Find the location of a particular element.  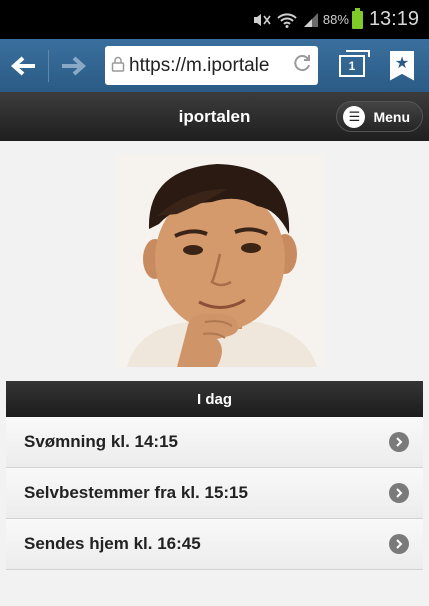

battery-percent: 88% is located at coordinates (335, 19).